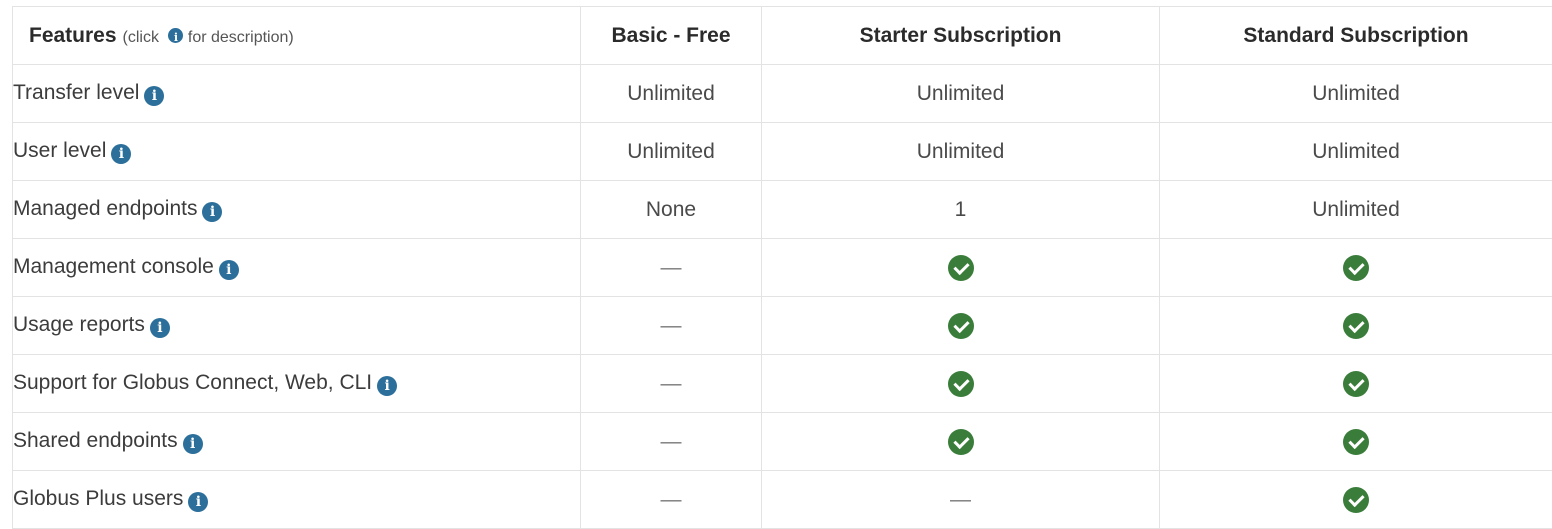 The height and width of the screenshot is (529, 1552). I want to click on table-row: User leveli Unlimited Unlimited Unlimited, so click(782, 152).